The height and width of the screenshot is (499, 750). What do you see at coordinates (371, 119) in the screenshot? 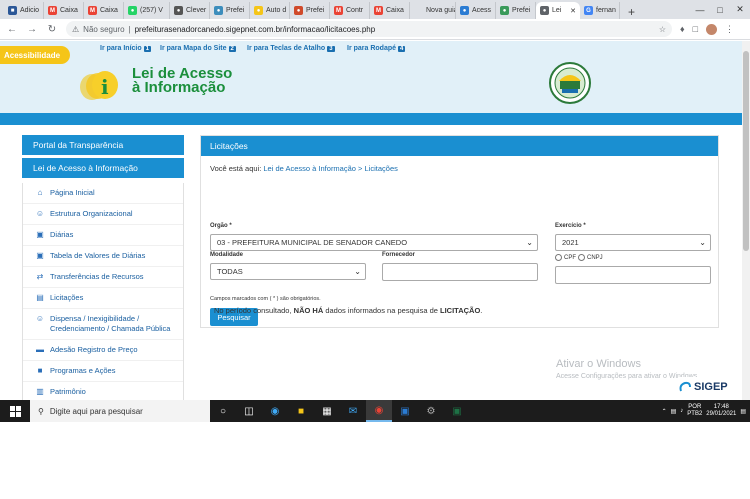
I see `header-blue-bar` at bounding box center [371, 119].